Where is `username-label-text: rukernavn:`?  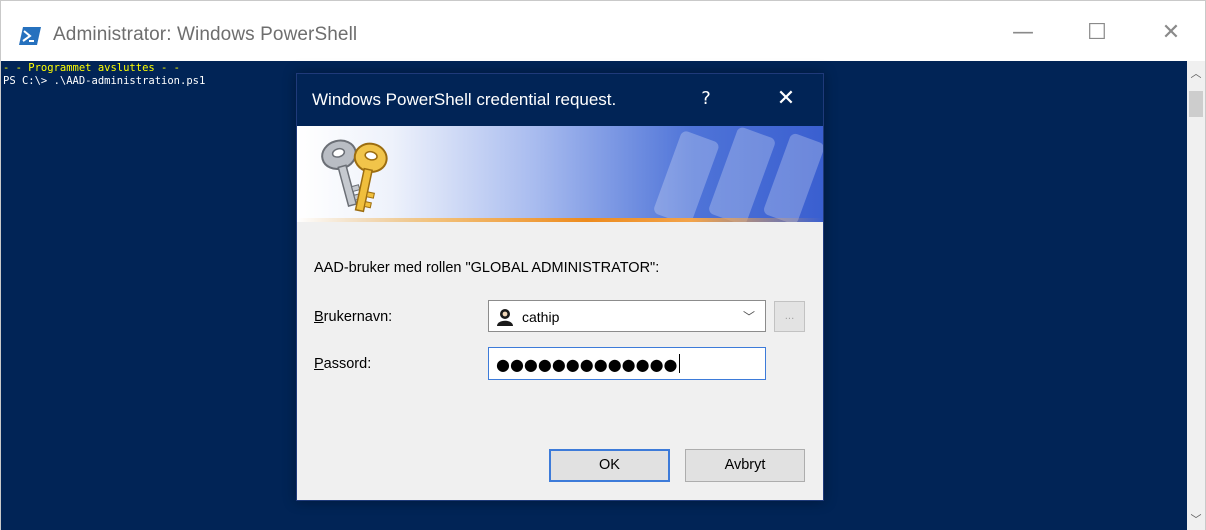
username-label-text: rukernavn: is located at coordinates (358, 317).